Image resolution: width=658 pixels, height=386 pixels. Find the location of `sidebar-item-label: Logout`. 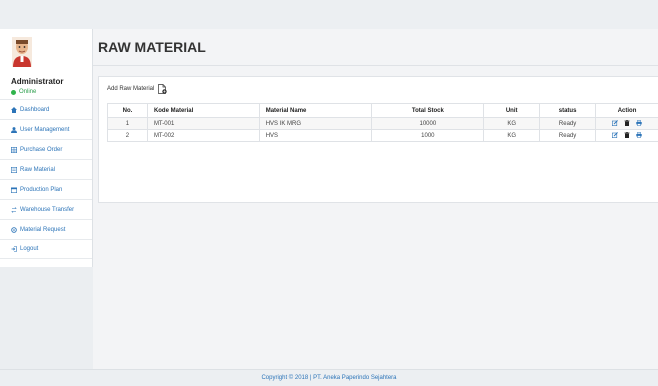

sidebar-item-label: Logout is located at coordinates (29, 249).